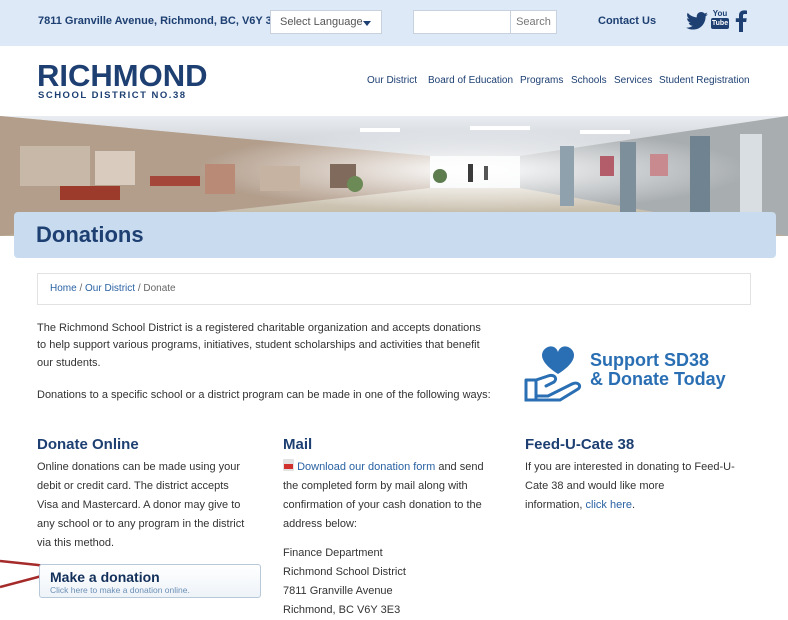 The width and height of the screenshot is (788, 620). I want to click on youtube-icon: You Tube, so click(720, 22).